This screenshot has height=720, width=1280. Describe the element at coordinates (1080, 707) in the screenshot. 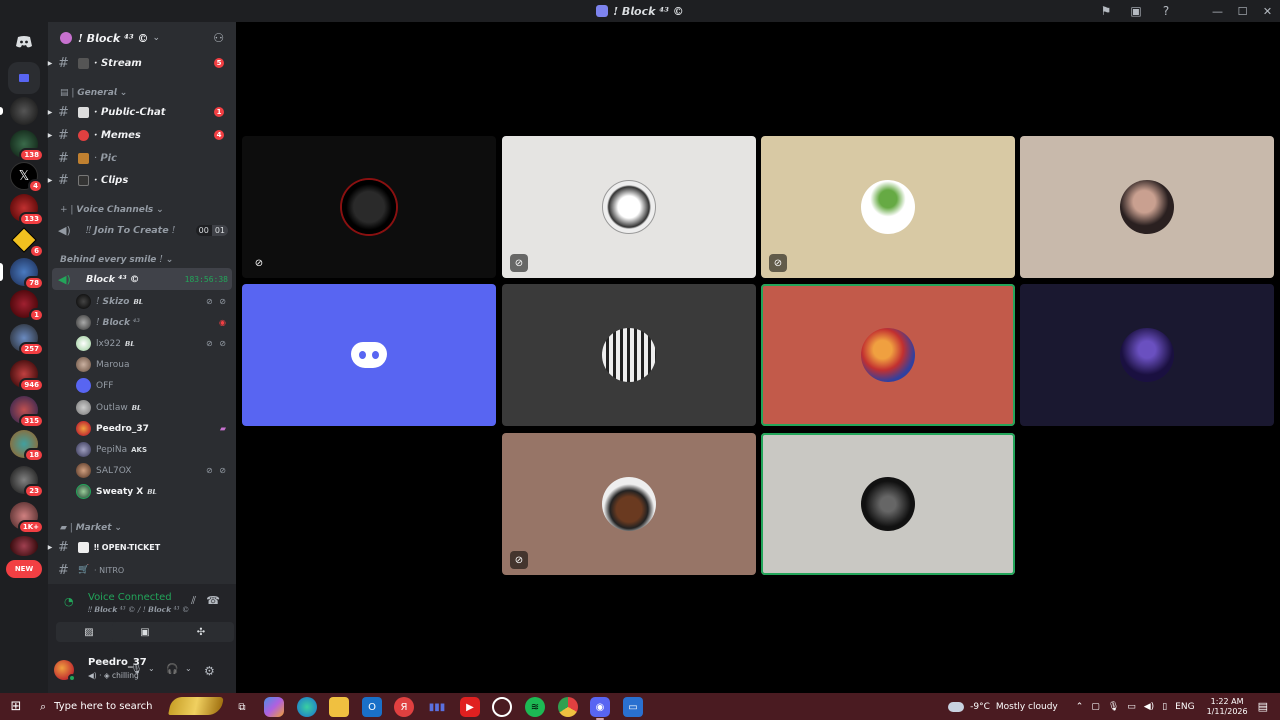

I see `chevron-up-icon: ⌃` at that location.